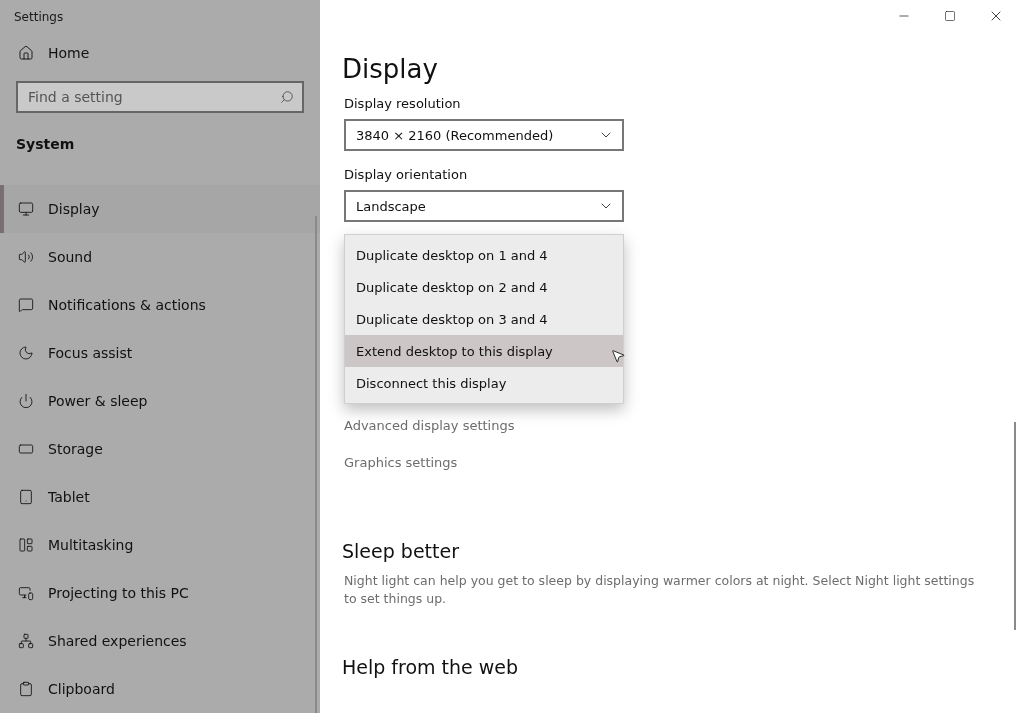  What do you see at coordinates (26, 593) in the screenshot?
I see `monitor-phone-icon` at bounding box center [26, 593].